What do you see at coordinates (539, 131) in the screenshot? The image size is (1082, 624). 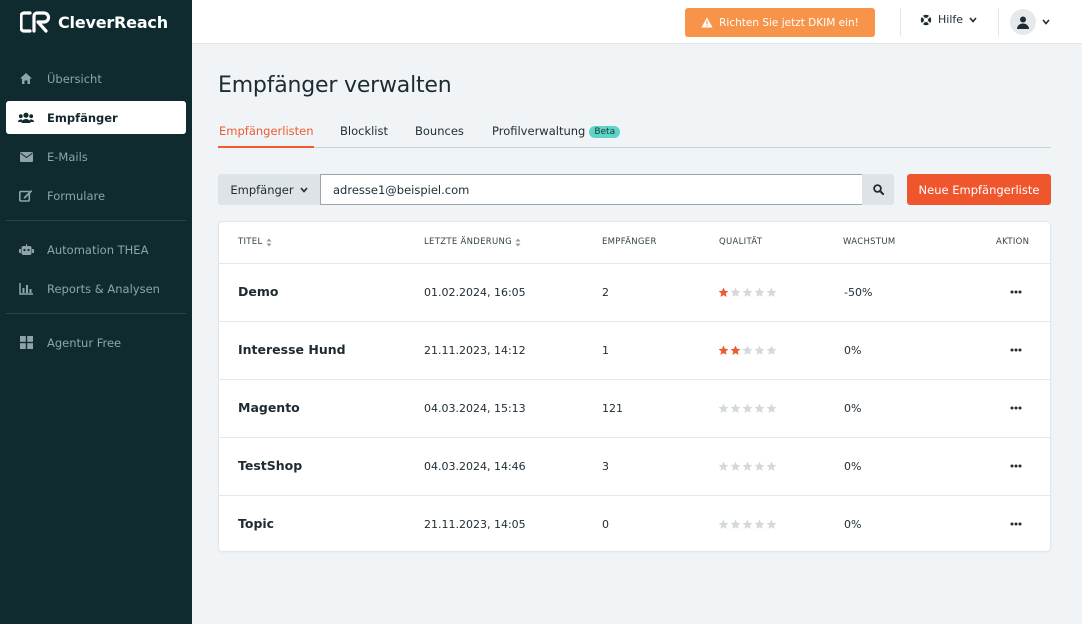 I see `tab-label: Profilverwaltung` at bounding box center [539, 131].